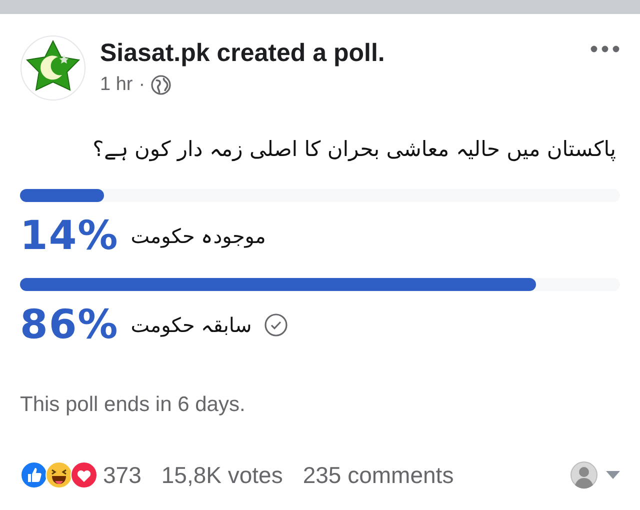 This screenshot has height=510, width=640. I want to click on comments-count: 235 comments, so click(378, 475).